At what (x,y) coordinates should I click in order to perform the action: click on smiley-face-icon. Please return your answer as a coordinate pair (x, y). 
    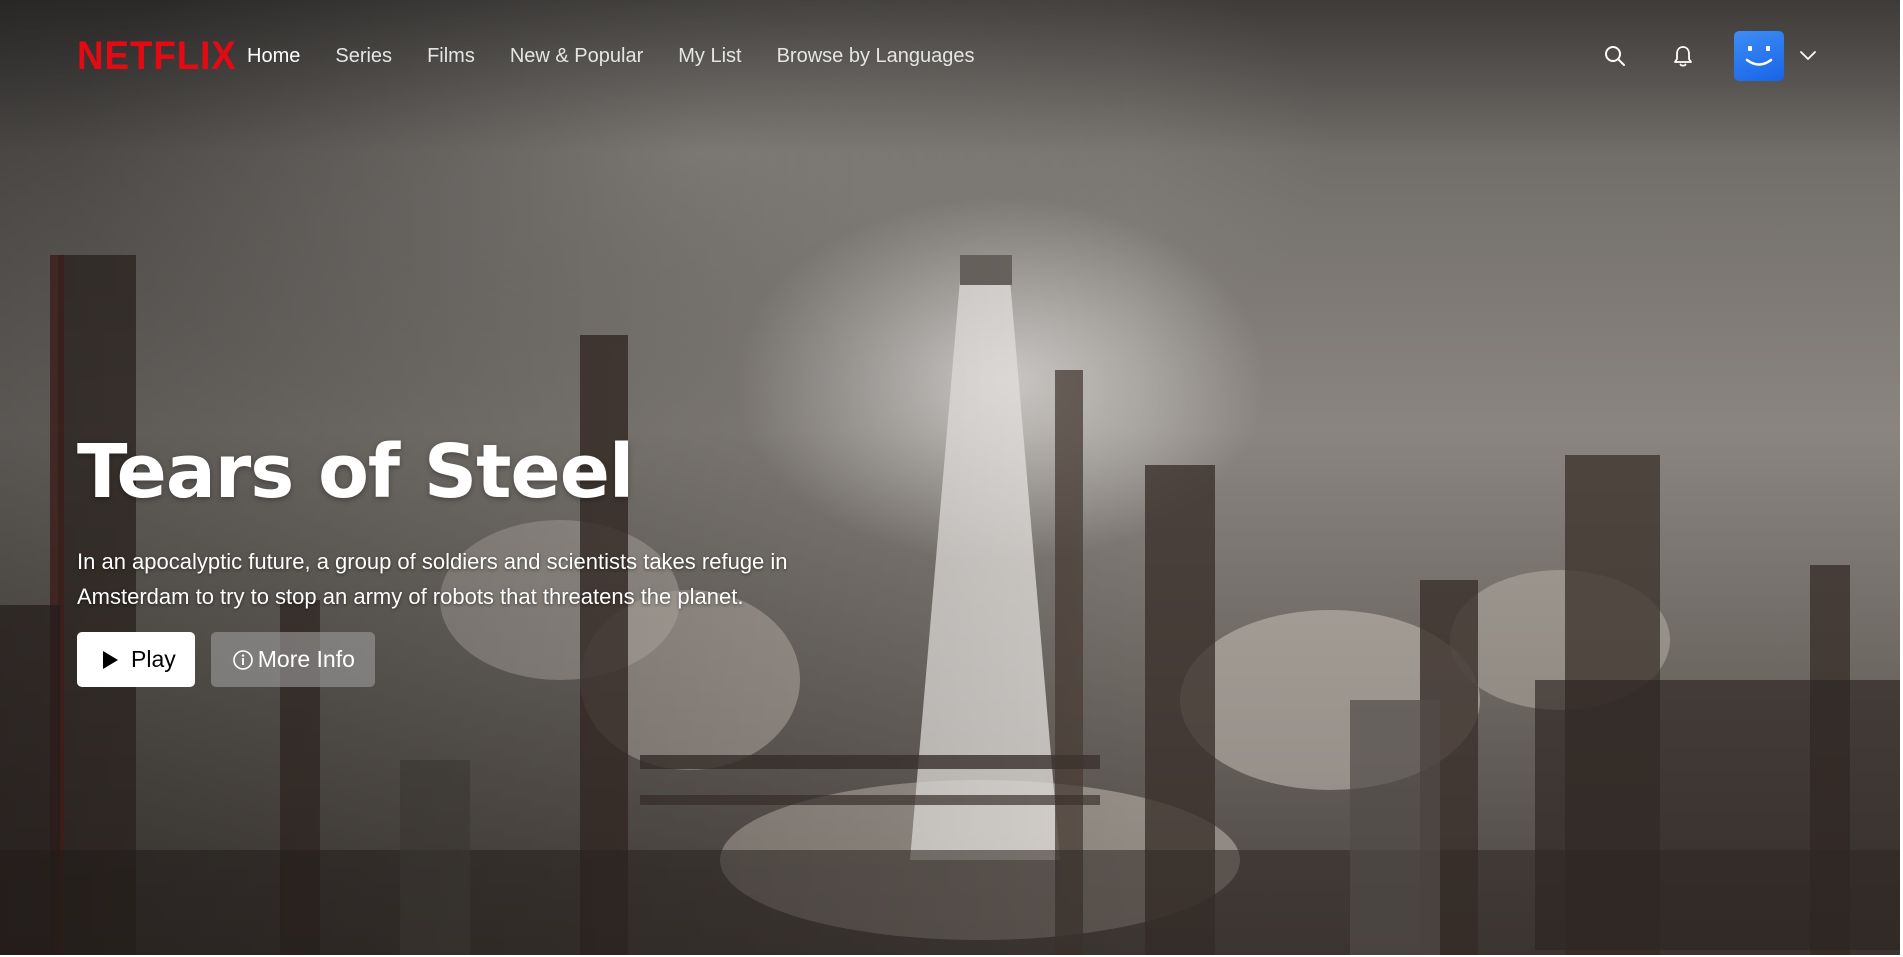
    Looking at the image, I should click on (1759, 56).